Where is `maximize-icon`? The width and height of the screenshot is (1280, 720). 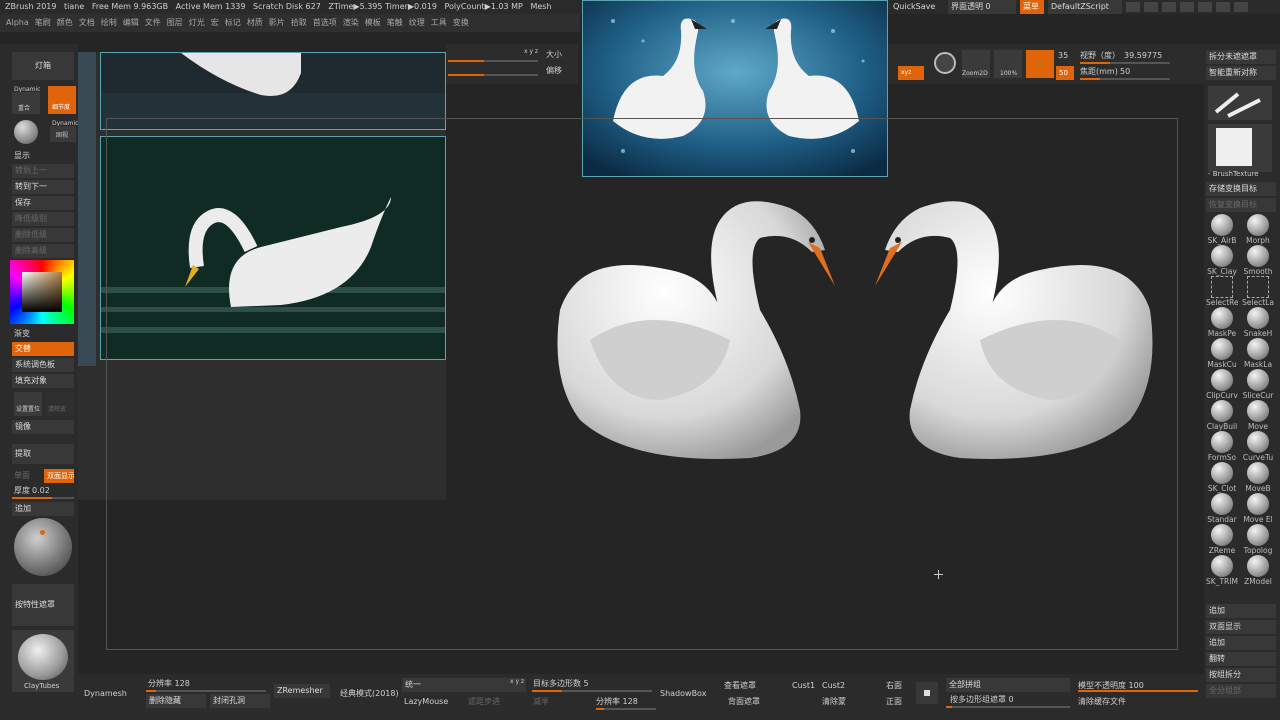 maximize-icon is located at coordinates (1223, 7).